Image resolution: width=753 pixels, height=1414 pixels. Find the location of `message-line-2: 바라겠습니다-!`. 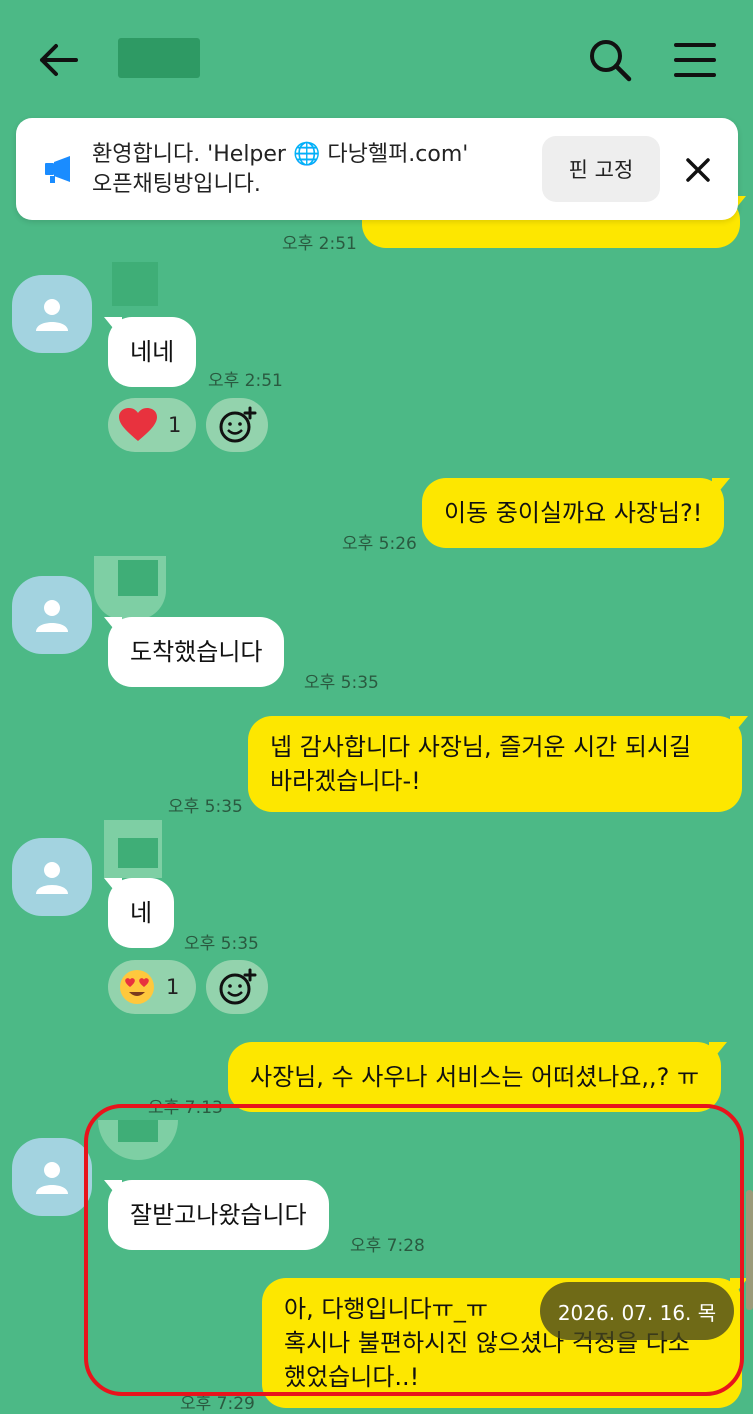

message-line-2: 바라겠습니다-! is located at coordinates (345, 781).